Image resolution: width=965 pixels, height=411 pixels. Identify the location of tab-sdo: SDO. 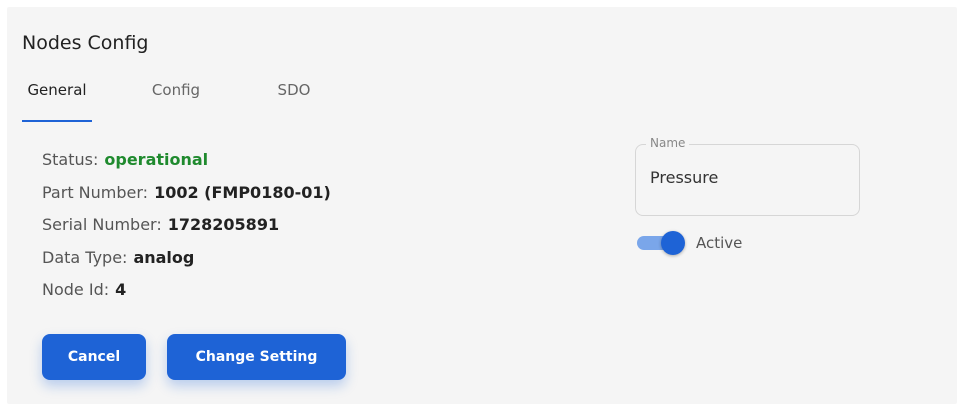
(294, 96).